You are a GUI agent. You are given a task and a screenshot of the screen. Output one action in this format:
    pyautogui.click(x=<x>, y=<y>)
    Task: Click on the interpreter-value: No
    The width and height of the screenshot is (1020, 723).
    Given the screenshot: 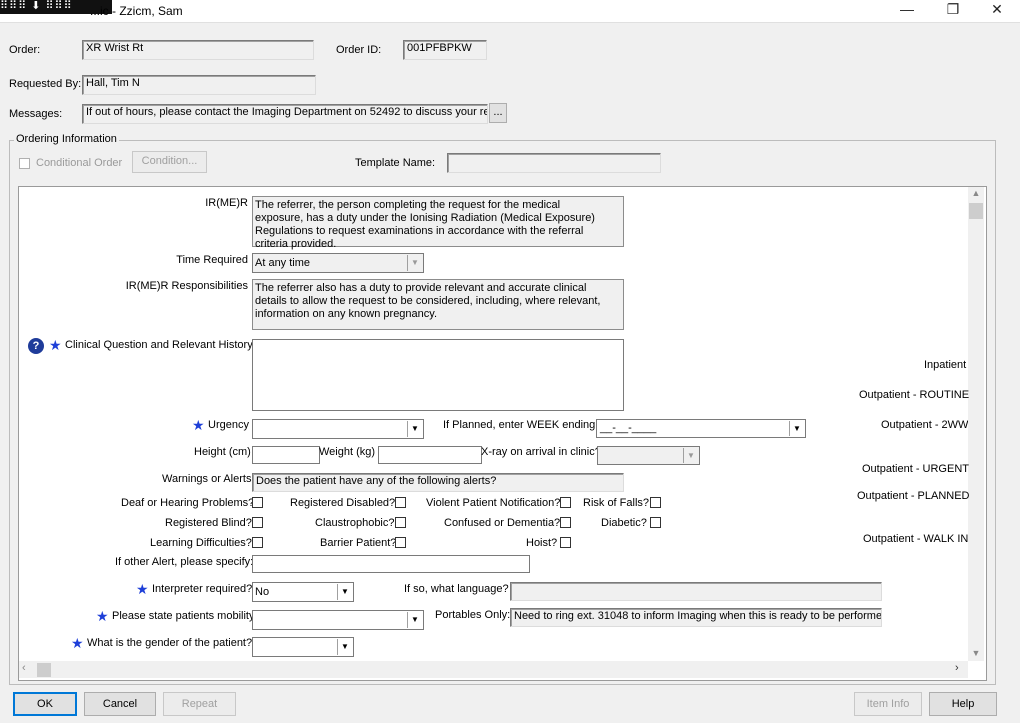 What is the action you would take?
    pyautogui.click(x=262, y=592)
    